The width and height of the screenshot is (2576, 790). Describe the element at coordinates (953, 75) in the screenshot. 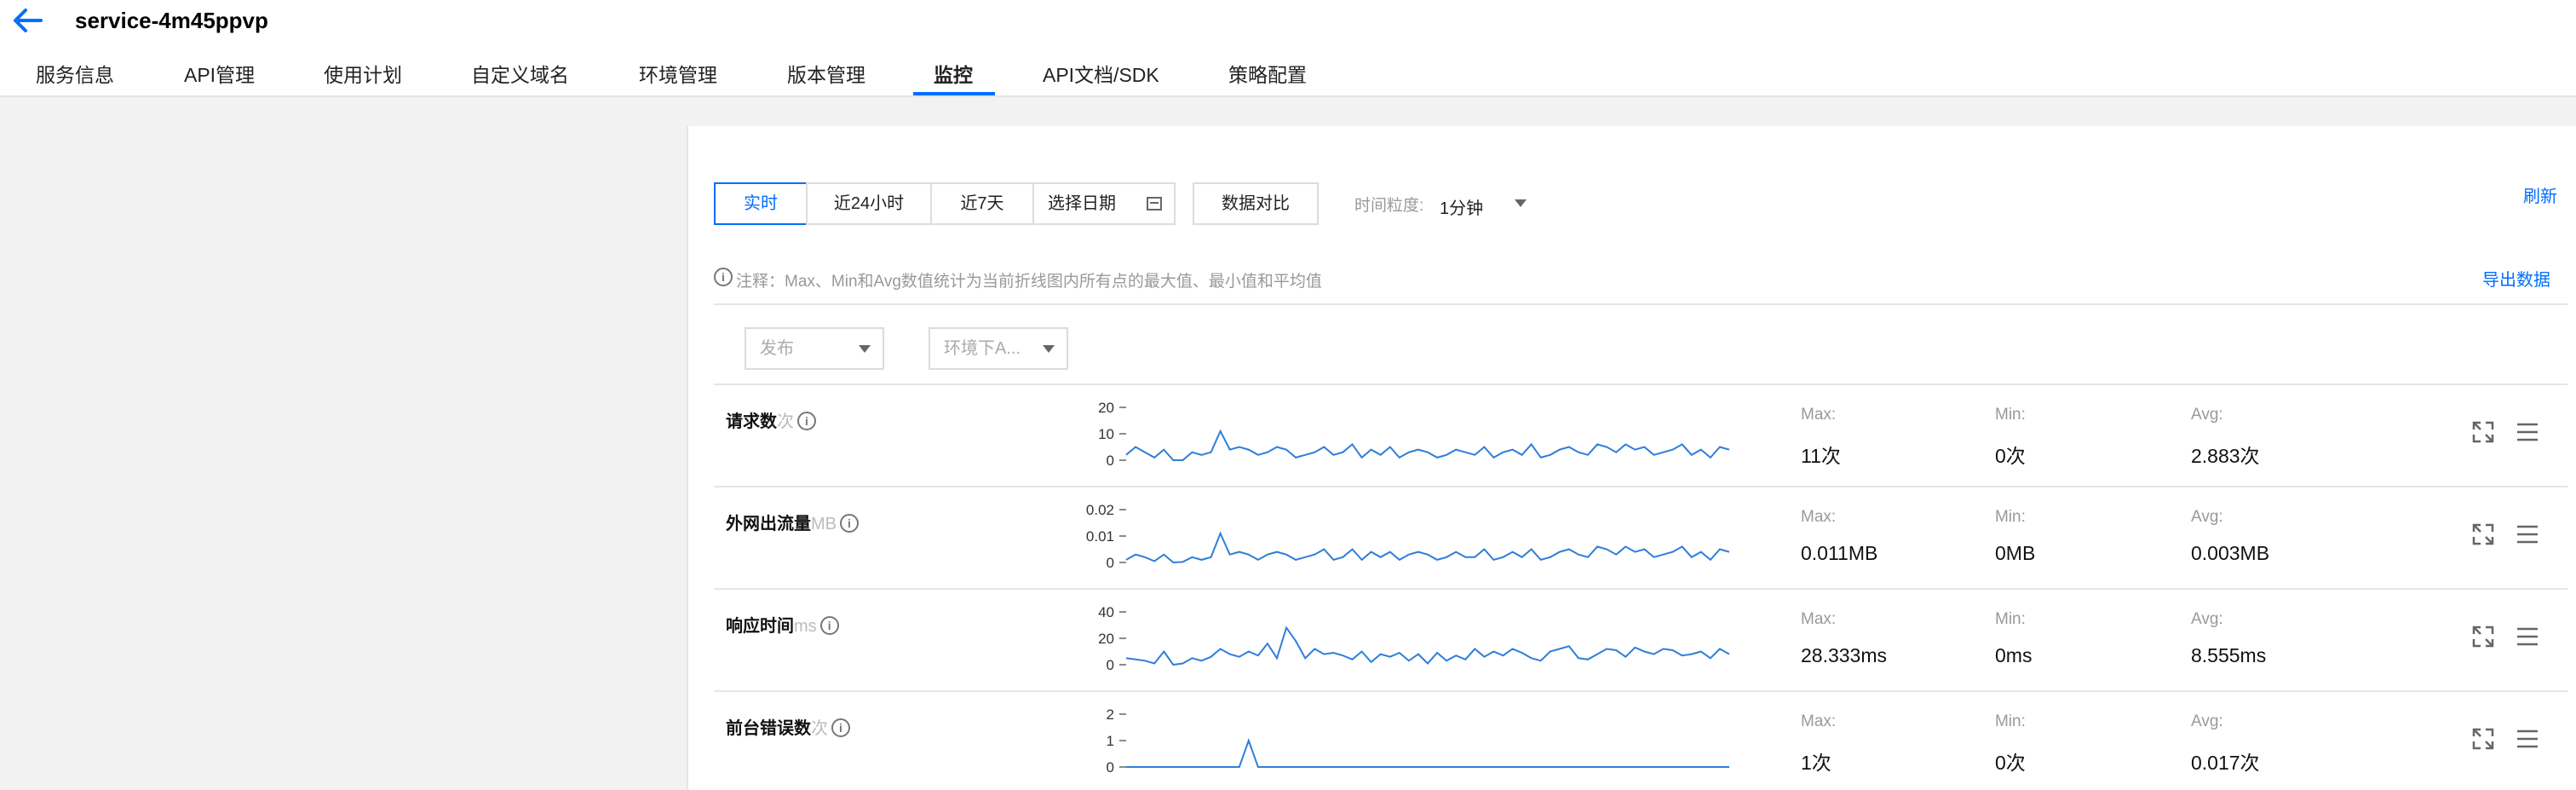

I see `tab-monitoring: 监控` at that location.